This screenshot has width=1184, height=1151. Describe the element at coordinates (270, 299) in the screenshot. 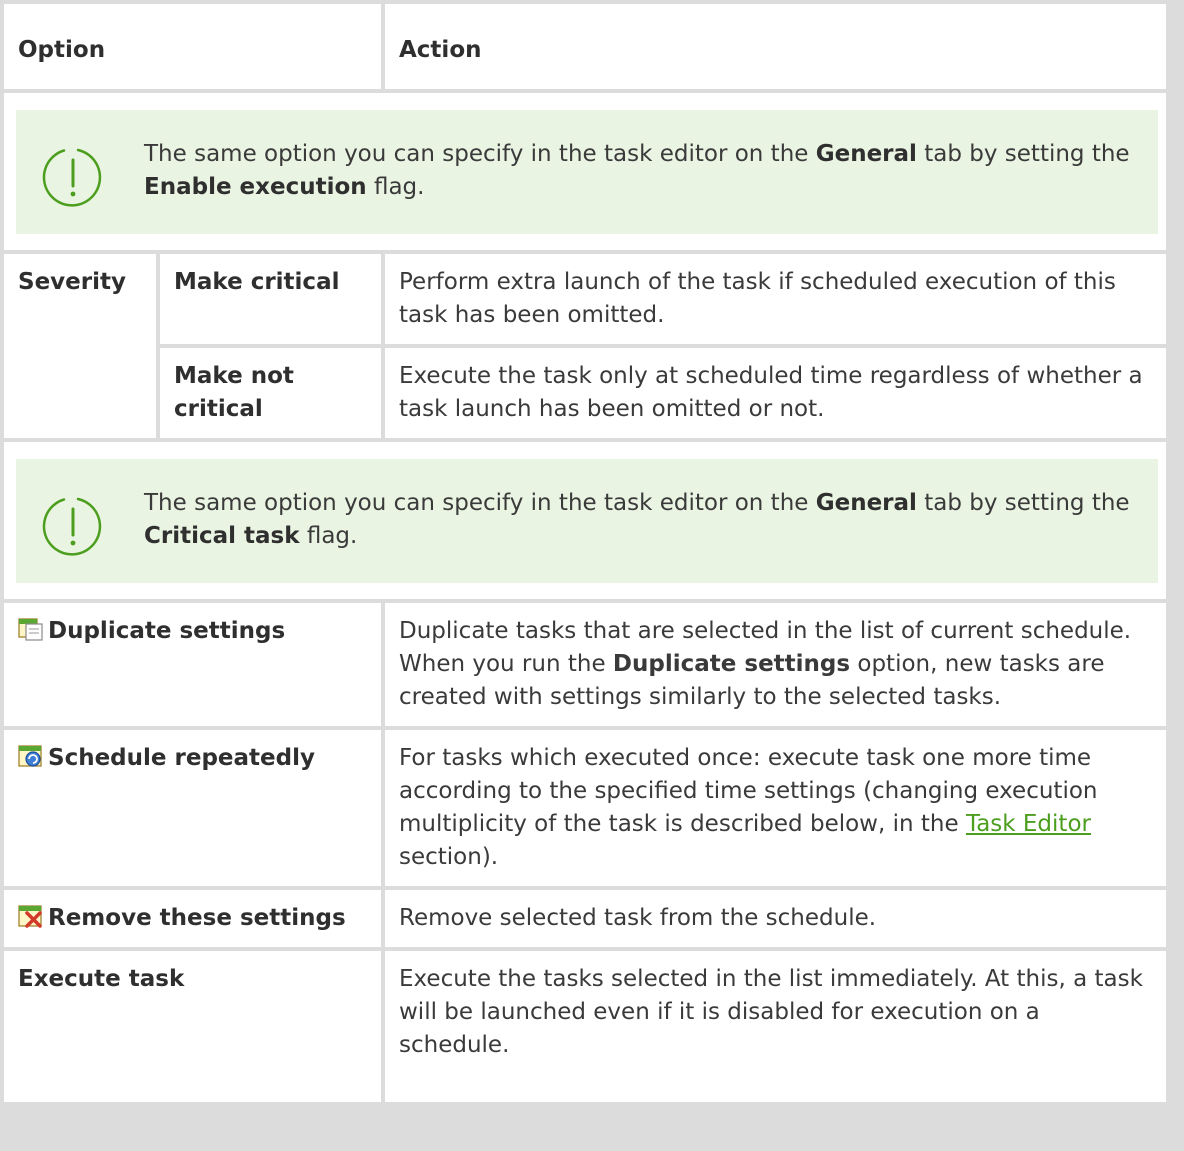

I see `make-critical-label: Make critical` at that location.